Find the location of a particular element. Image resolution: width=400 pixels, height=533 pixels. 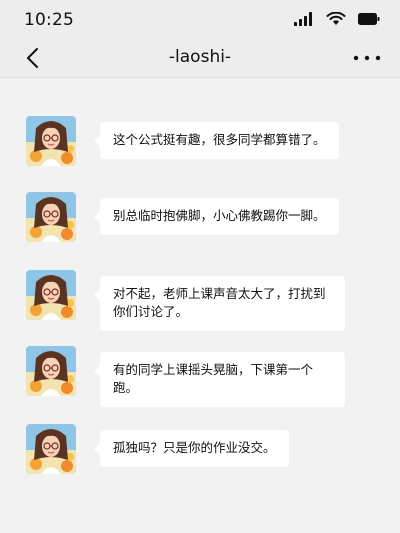

signal-icon is located at coordinates (303, 19).